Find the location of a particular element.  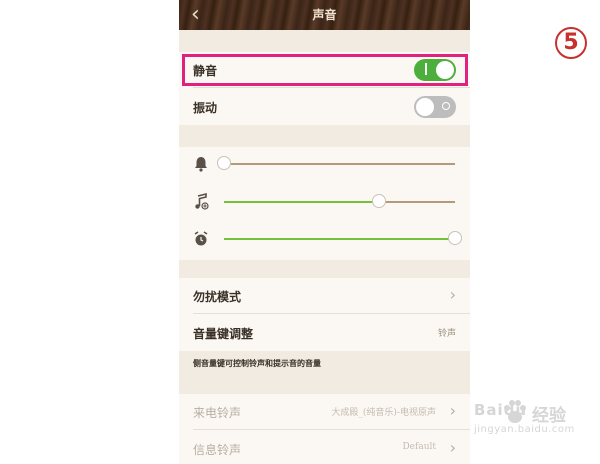

volume-keys-value: 铃声 is located at coordinates (446, 334).